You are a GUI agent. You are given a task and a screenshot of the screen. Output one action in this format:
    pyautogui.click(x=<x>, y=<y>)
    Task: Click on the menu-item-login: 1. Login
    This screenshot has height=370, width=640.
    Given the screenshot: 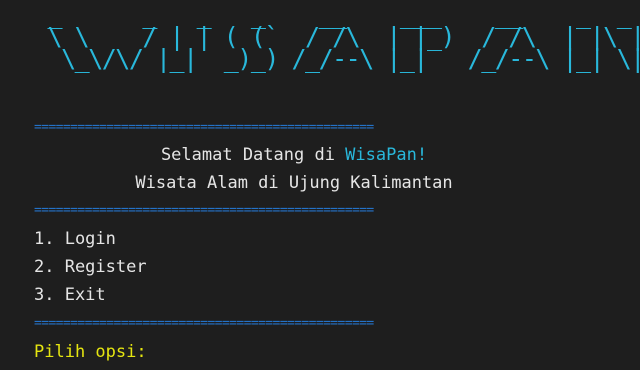 What is the action you would take?
    pyautogui.click(x=75, y=239)
    